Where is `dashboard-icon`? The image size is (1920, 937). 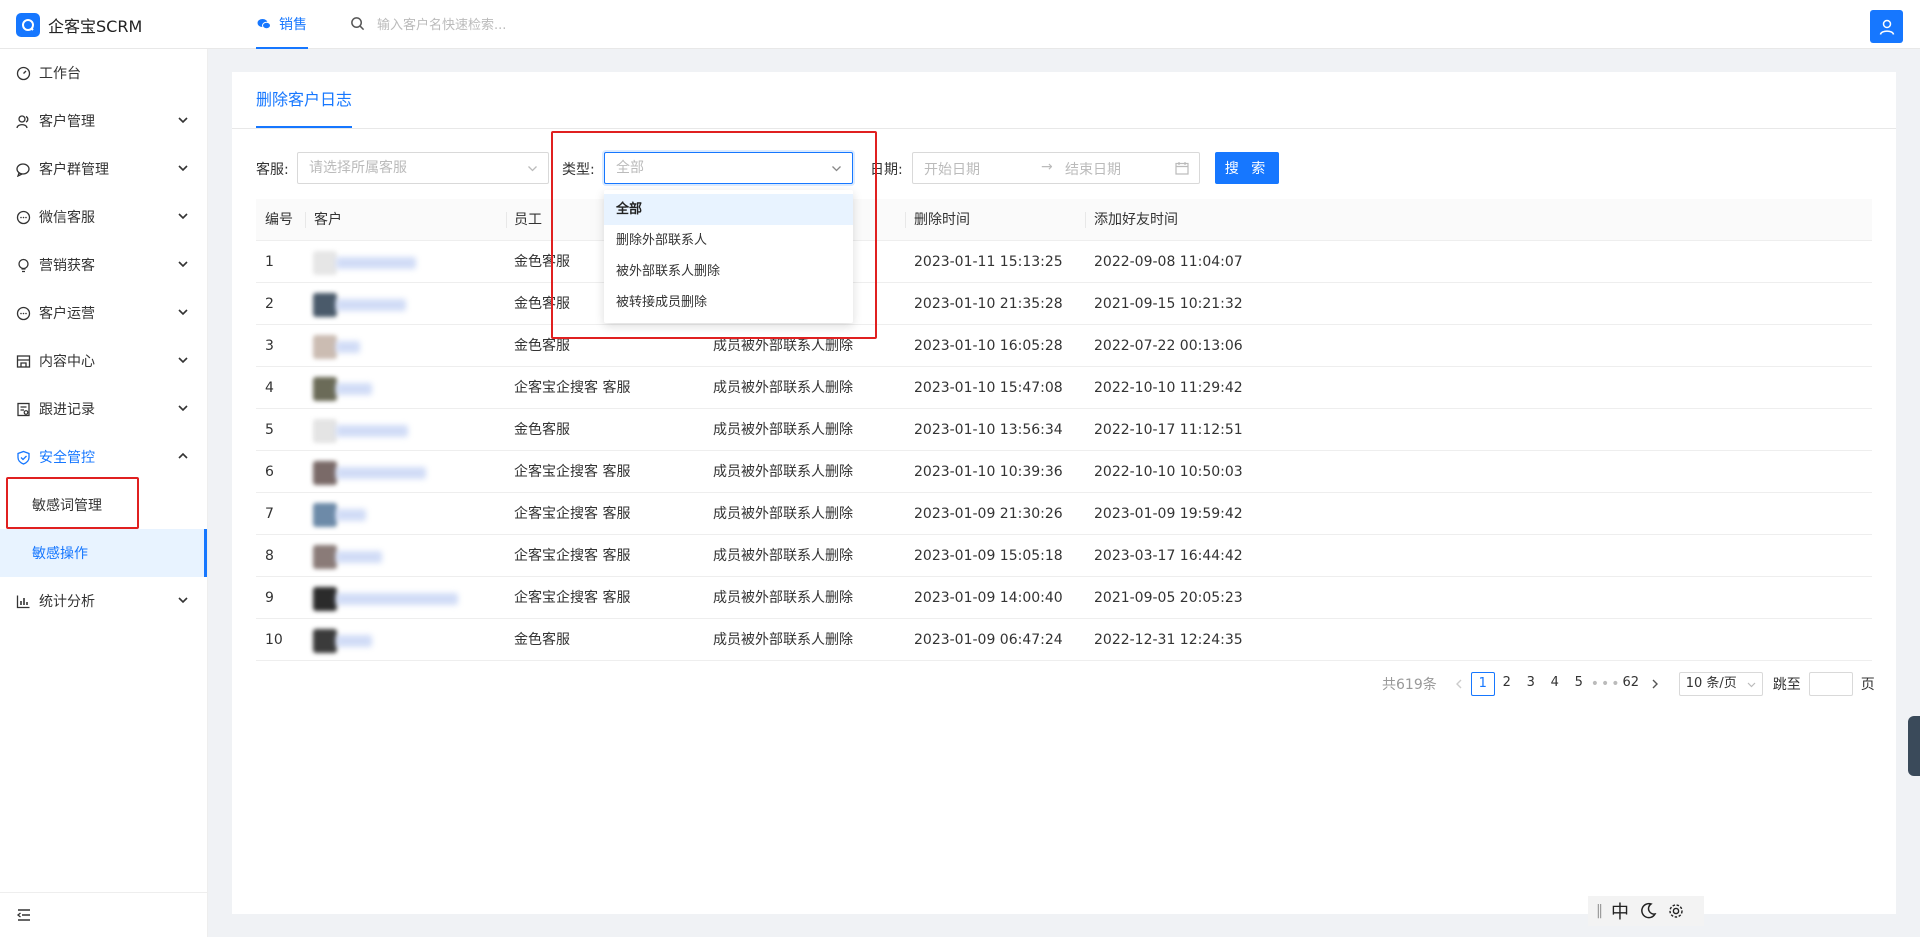
dashboard-icon is located at coordinates (23, 73).